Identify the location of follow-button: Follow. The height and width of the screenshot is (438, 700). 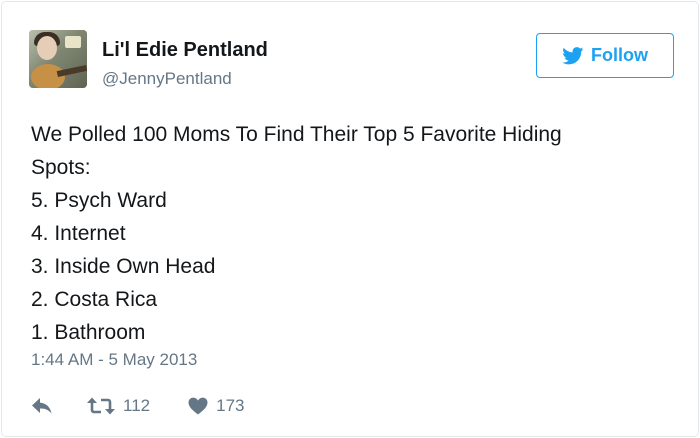
(605, 55).